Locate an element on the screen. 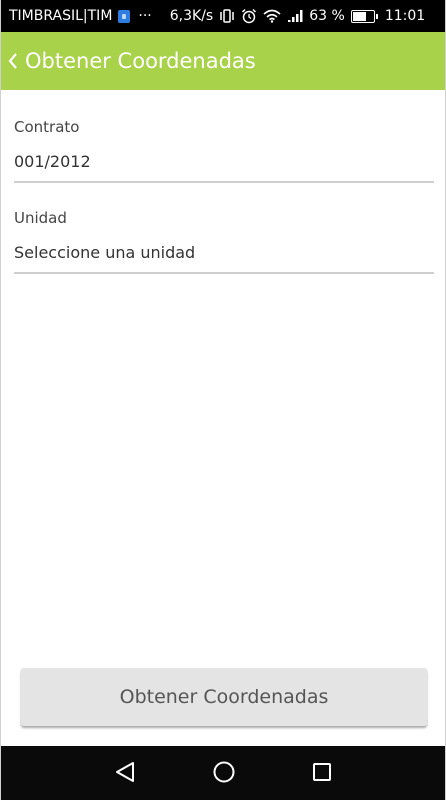 The width and height of the screenshot is (446, 800). get-coordinates-button: Obtener Coordenadas is located at coordinates (224, 697).